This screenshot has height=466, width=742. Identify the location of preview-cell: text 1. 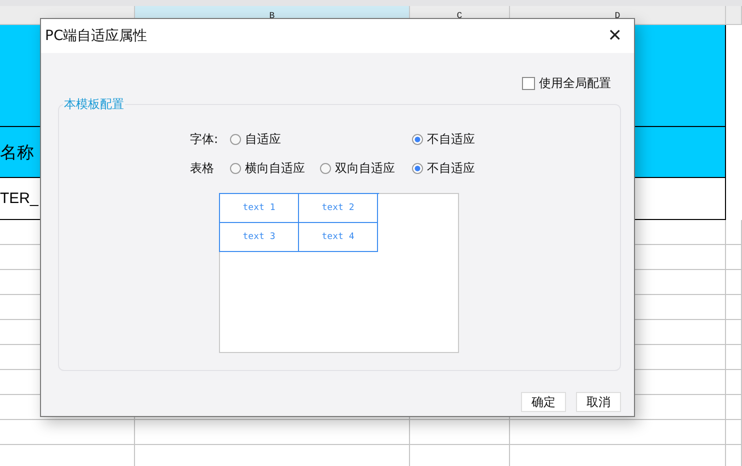
(259, 208).